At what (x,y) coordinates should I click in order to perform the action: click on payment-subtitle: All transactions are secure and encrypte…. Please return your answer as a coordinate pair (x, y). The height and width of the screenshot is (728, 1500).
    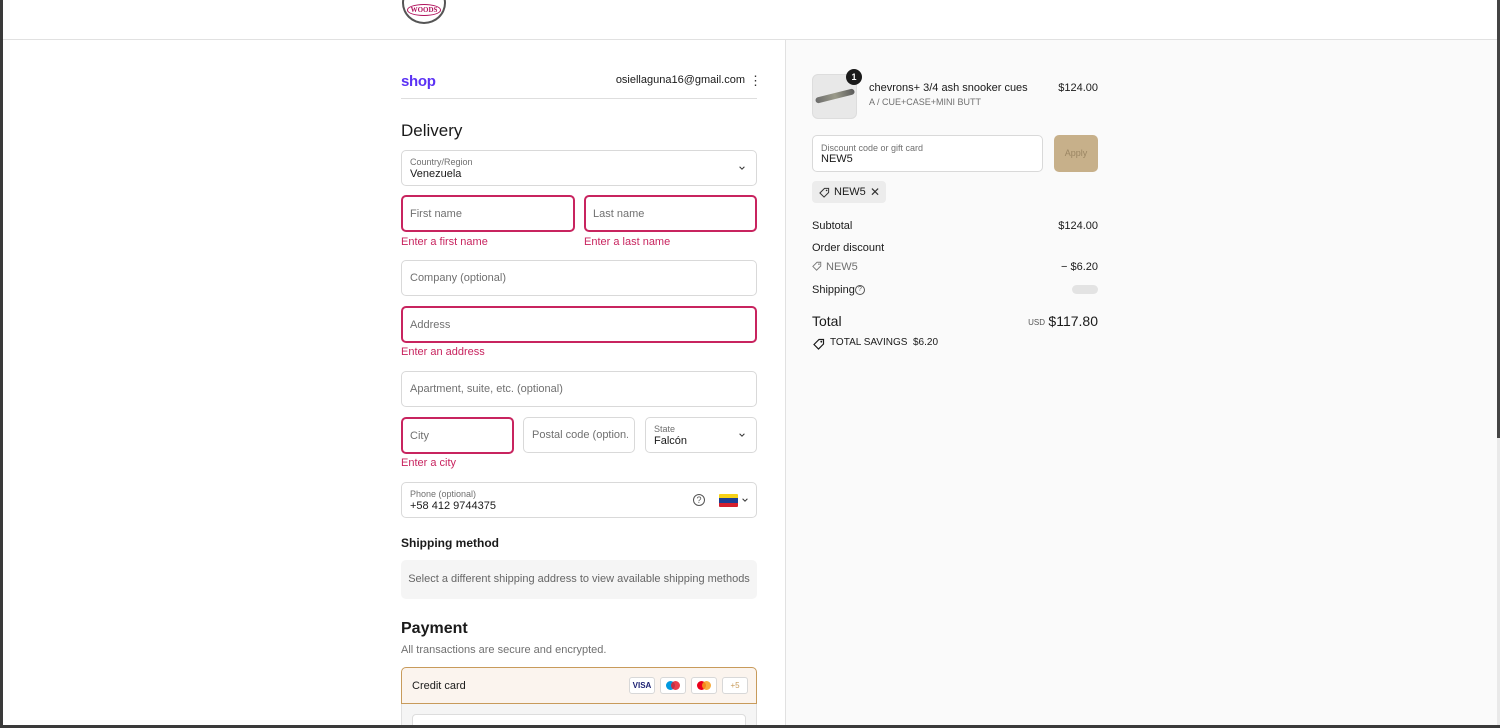
    Looking at the image, I should click on (504, 650).